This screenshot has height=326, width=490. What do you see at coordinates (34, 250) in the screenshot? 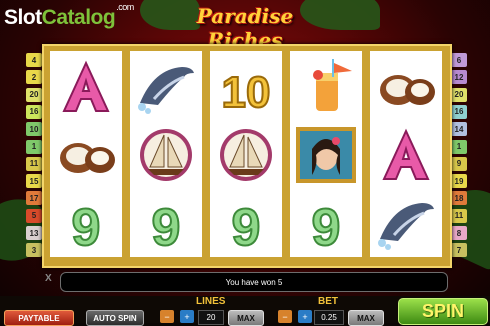
I see `payline-indicator: 3` at bounding box center [34, 250].